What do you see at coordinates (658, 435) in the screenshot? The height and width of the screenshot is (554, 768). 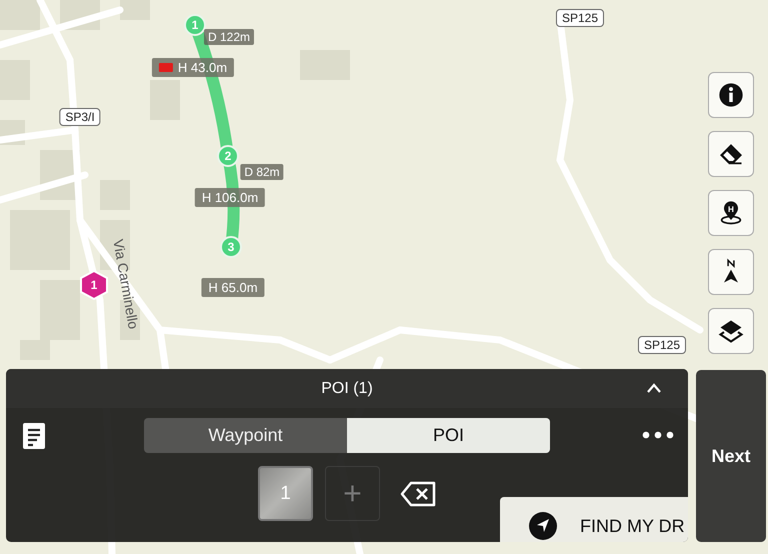 I see `more-icon` at bounding box center [658, 435].